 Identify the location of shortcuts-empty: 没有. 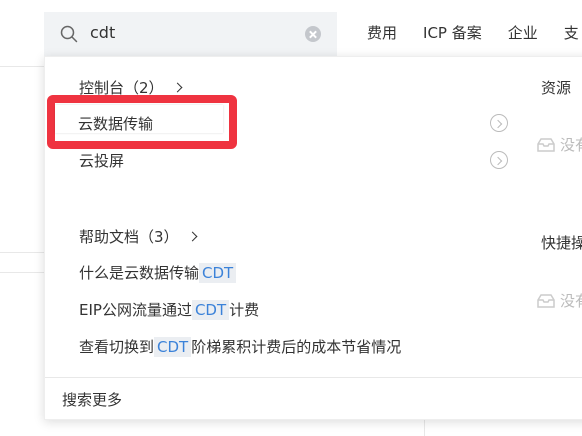
(559, 300).